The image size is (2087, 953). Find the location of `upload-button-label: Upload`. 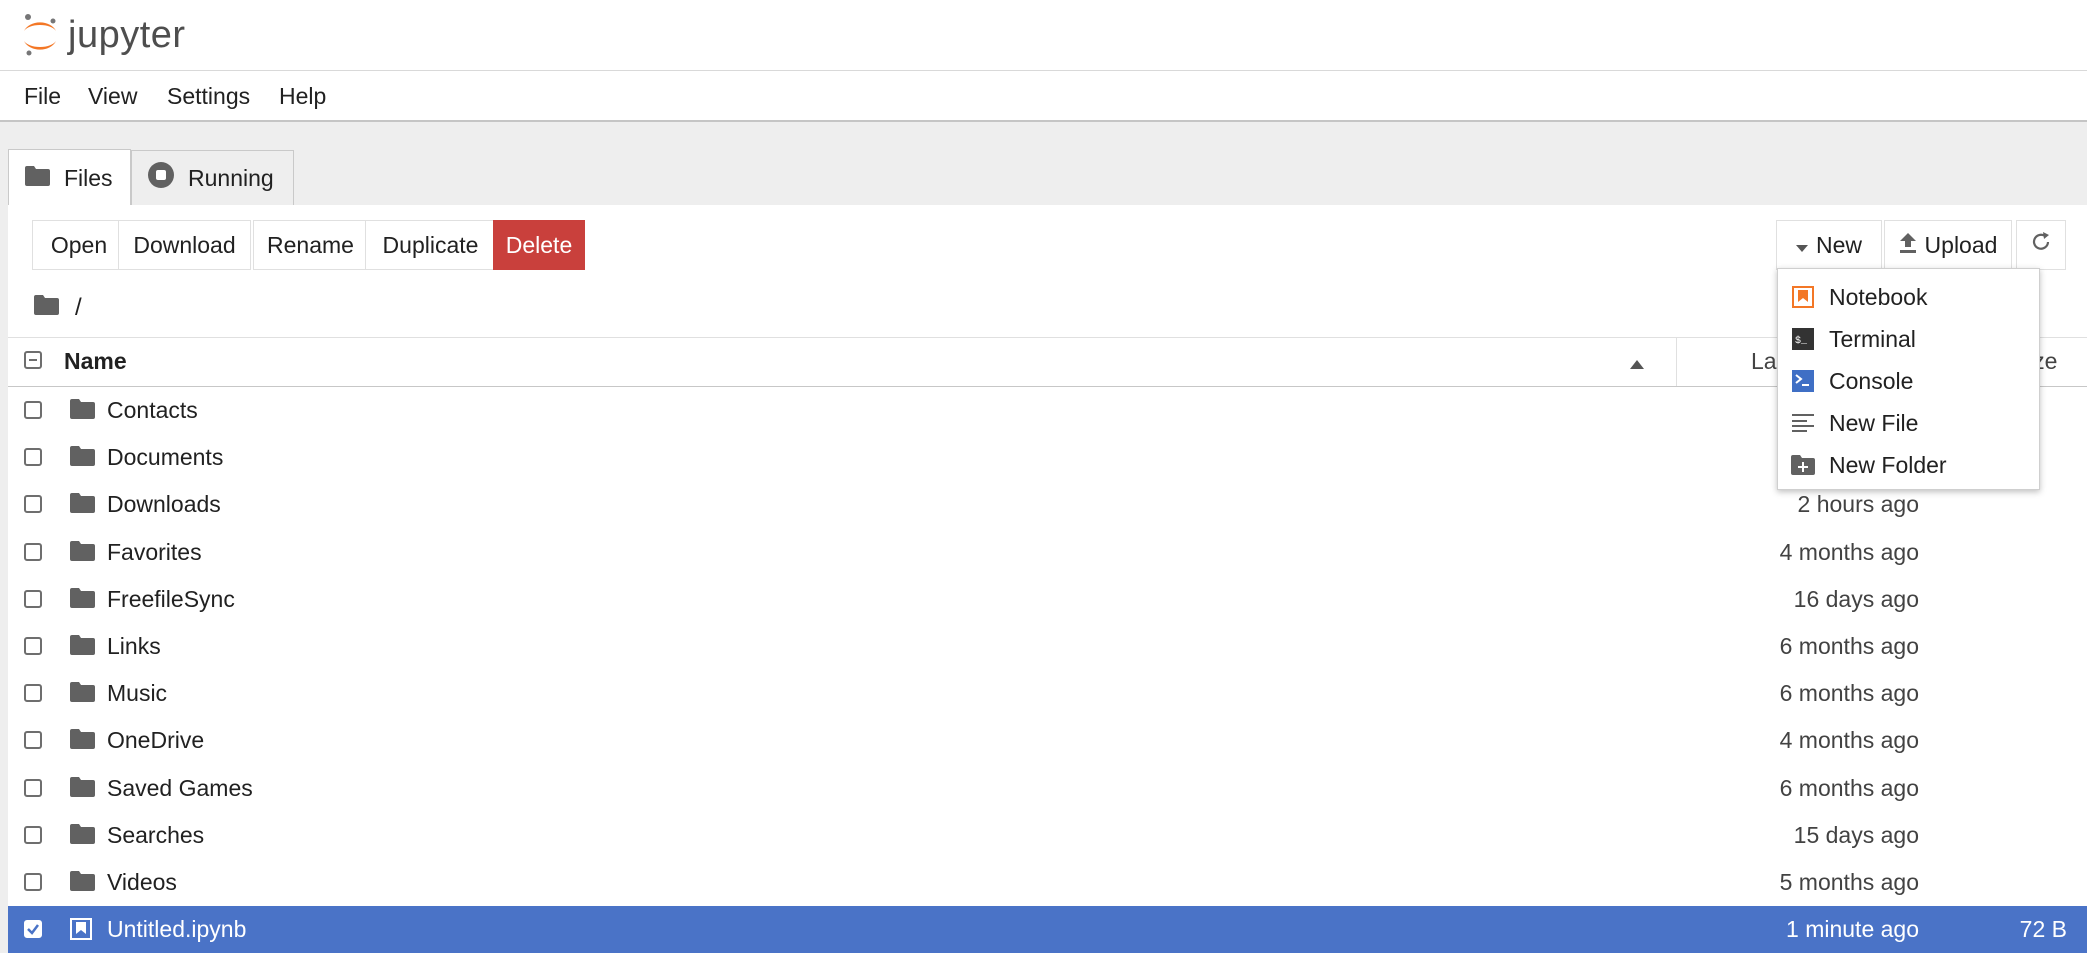

upload-button-label: Upload is located at coordinates (1961, 244).